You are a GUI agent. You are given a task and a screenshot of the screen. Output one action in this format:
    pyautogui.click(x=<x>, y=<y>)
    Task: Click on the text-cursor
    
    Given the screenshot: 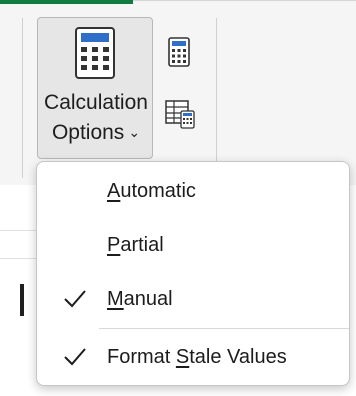 What is the action you would take?
    pyautogui.click(x=22, y=300)
    